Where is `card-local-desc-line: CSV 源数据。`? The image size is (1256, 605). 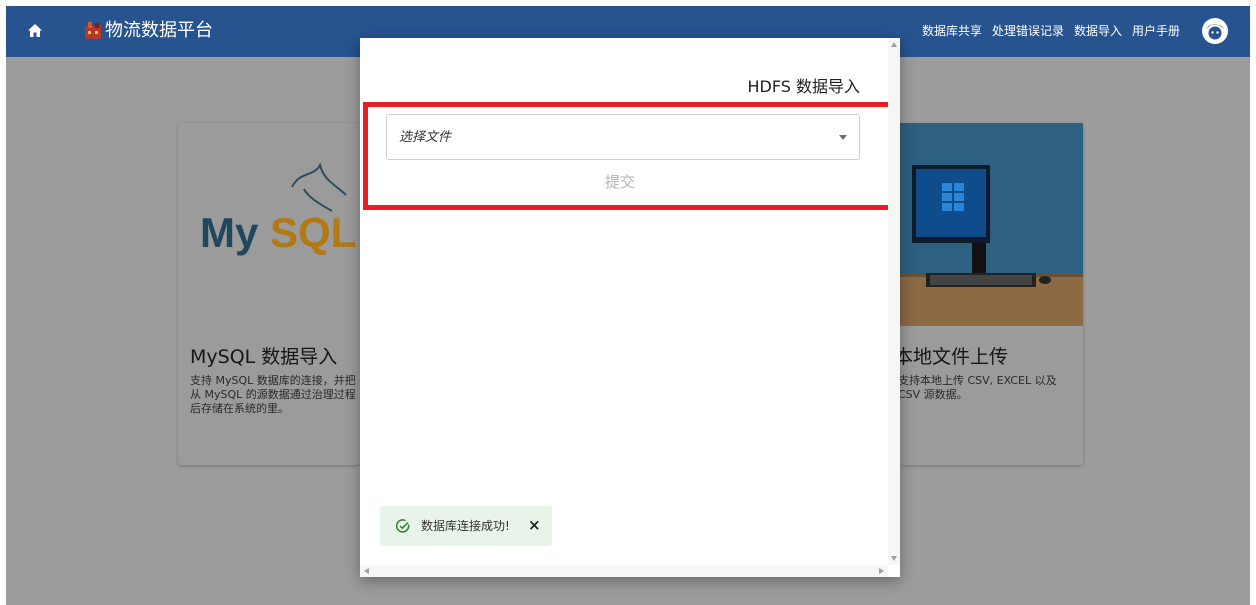
card-local-desc-line: CSV 源数据。 is located at coordinates (933, 394).